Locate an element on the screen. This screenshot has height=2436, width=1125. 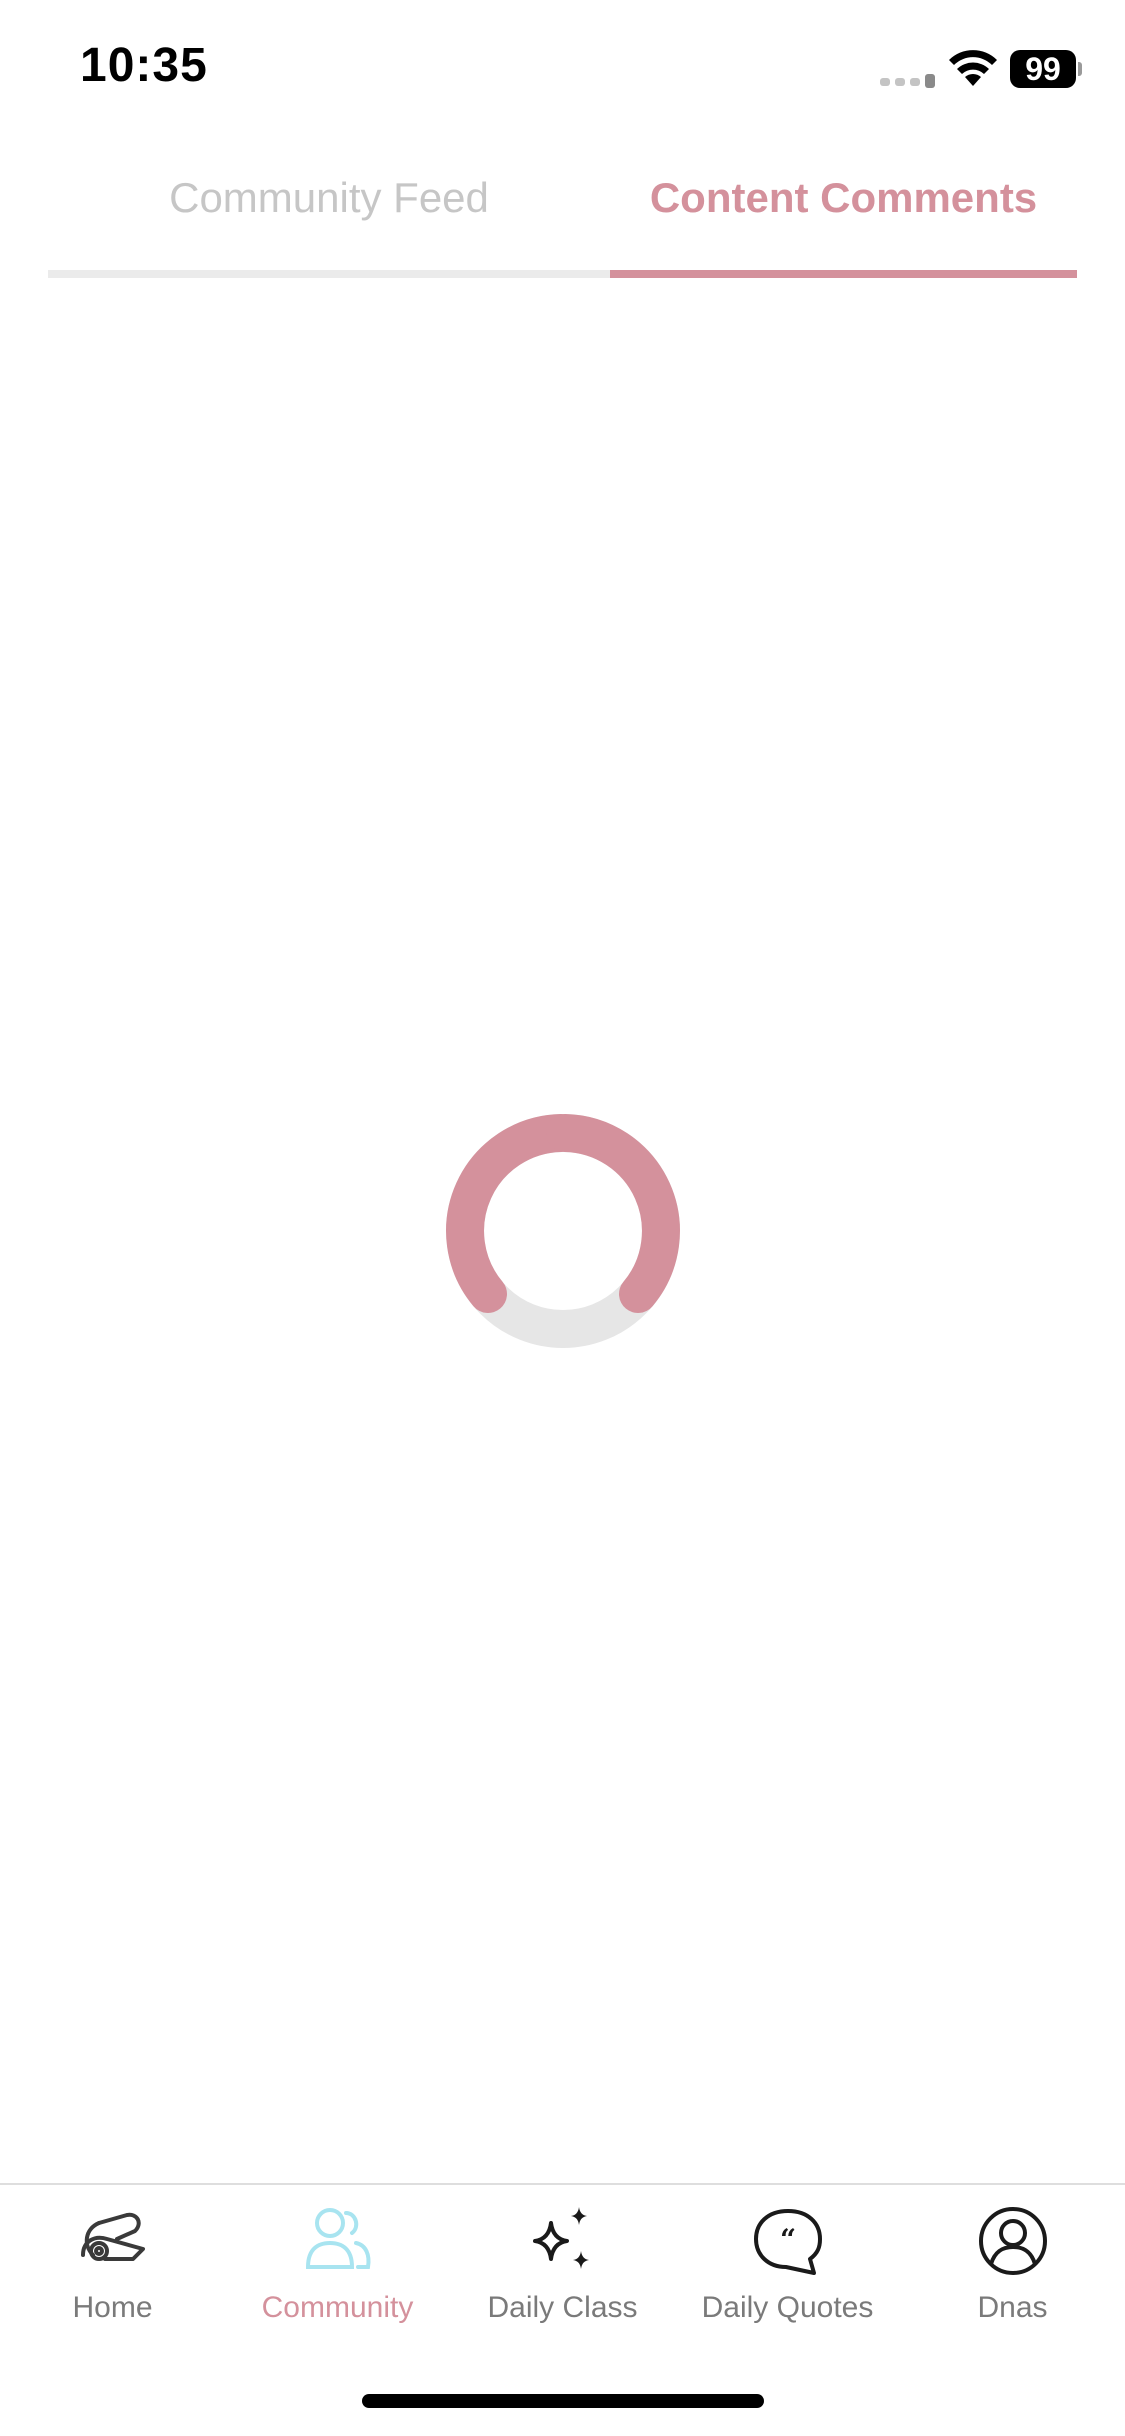
wifi-icon is located at coordinates (973, 68).